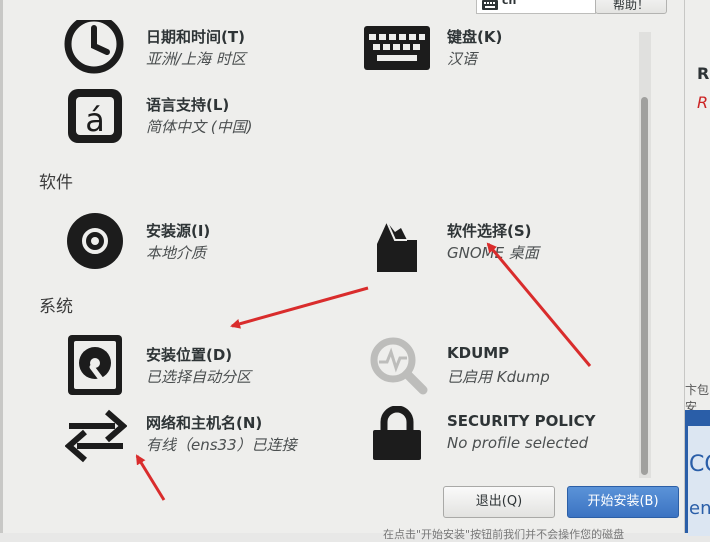 This screenshot has width=710, height=542. I want to click on help-button: 帮助！, so click(631, 7).